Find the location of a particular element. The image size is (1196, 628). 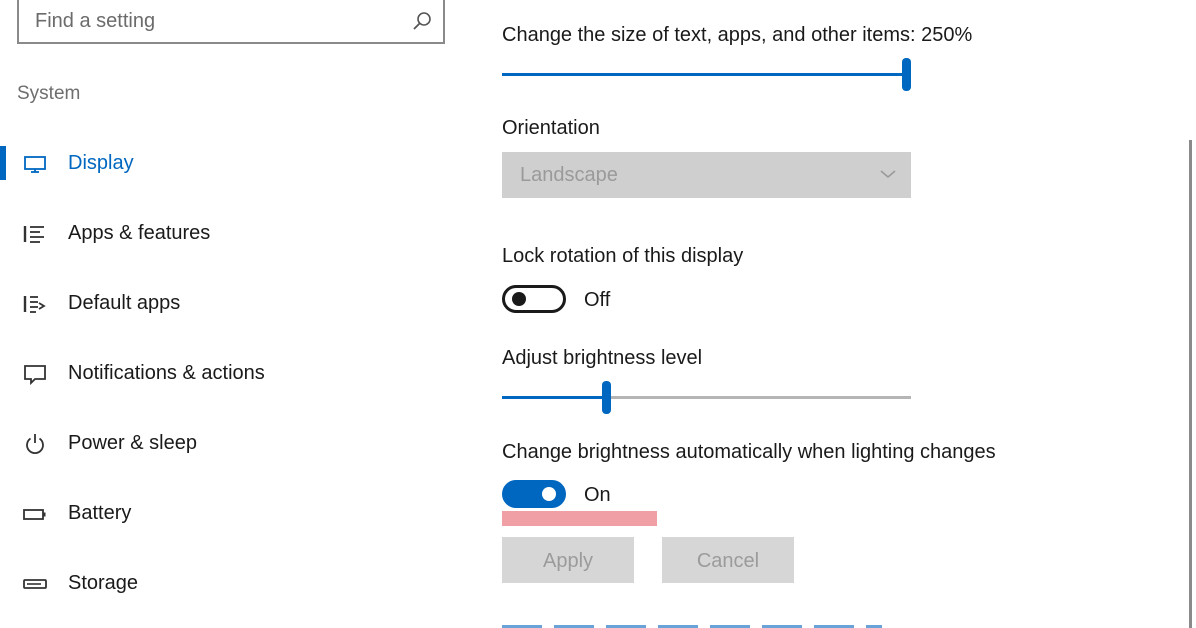

power-icon is located at coordinates (35, 444).